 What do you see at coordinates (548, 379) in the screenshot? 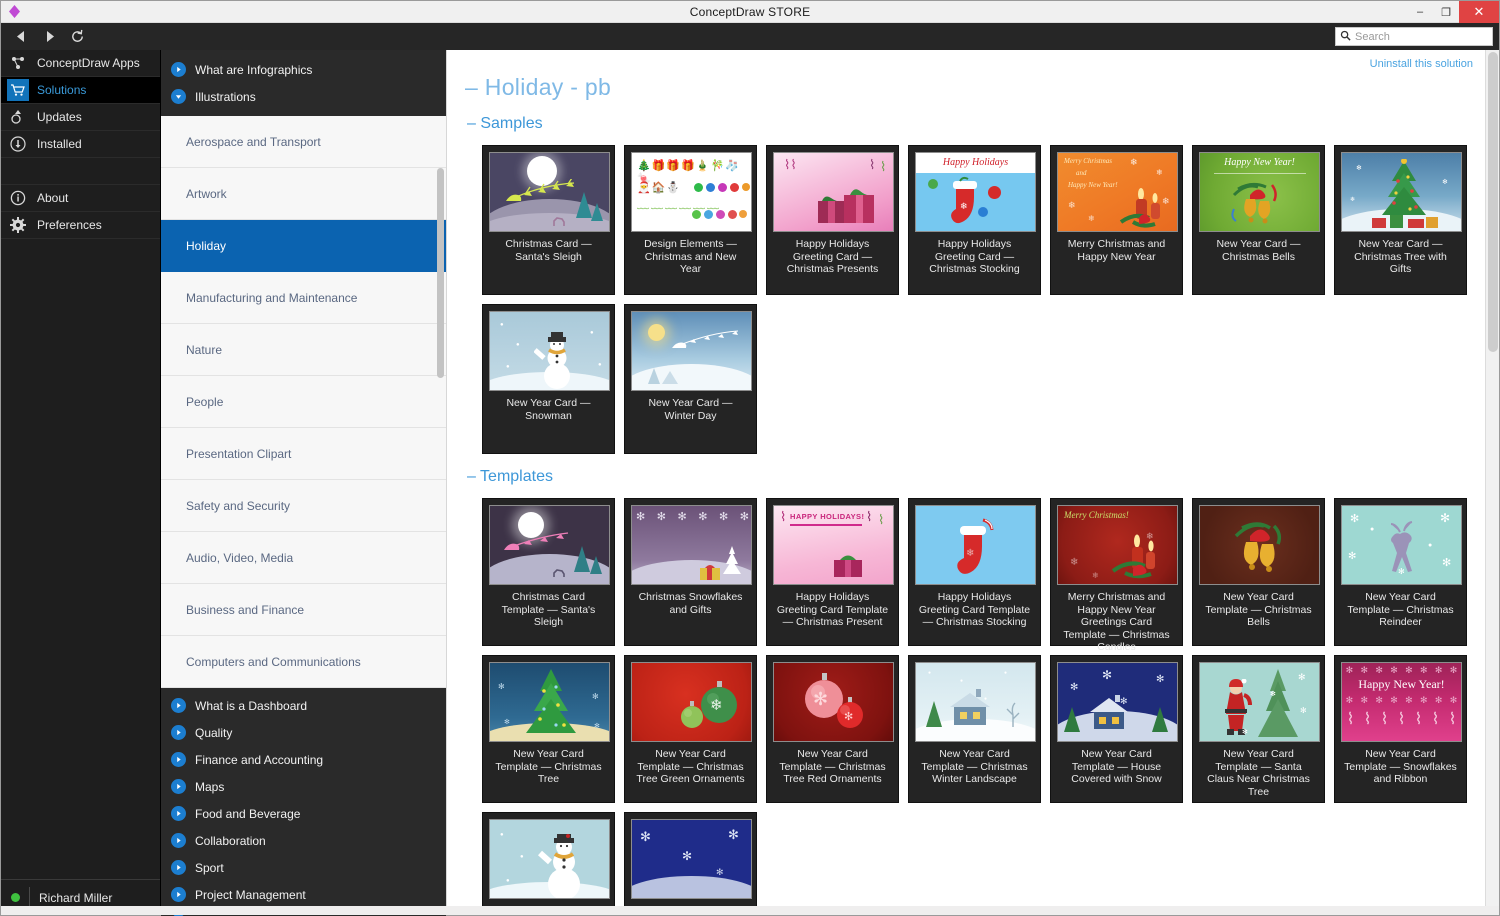
I see `sample-card: ● ● ● ● ● New Year Card — Snowman` at bounding box center [548, 379].